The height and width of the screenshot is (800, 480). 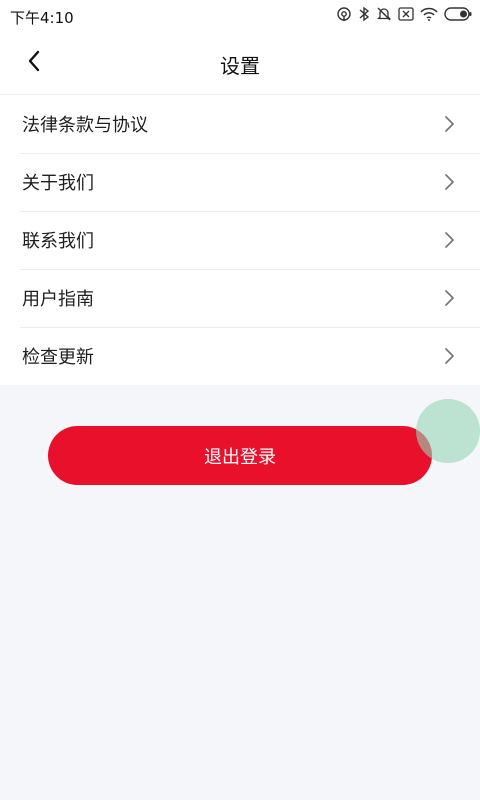 What do you see at coordinates (448, 431) in the screenshot?
I see `floating-assistant-bubble` at bounding box center [448, 431].